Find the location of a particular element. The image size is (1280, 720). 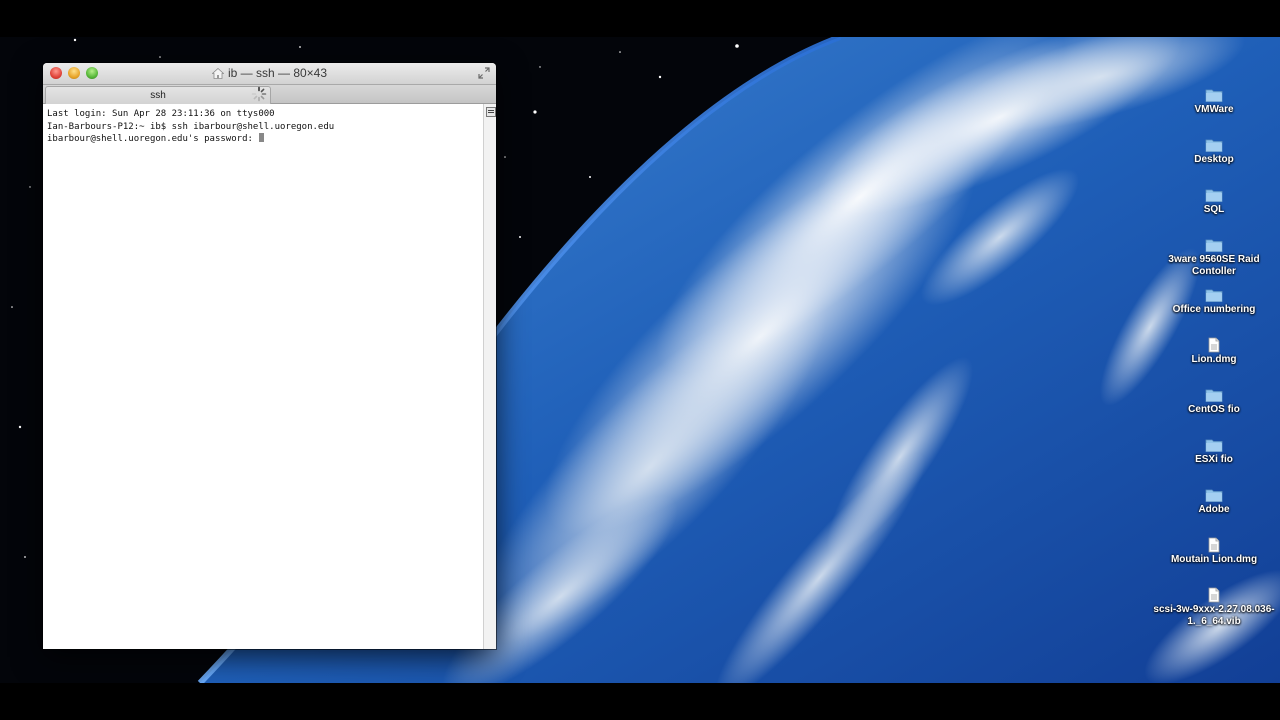

desktop-item: Moutain Lion.dmg is located at coordinates (1214, 551).